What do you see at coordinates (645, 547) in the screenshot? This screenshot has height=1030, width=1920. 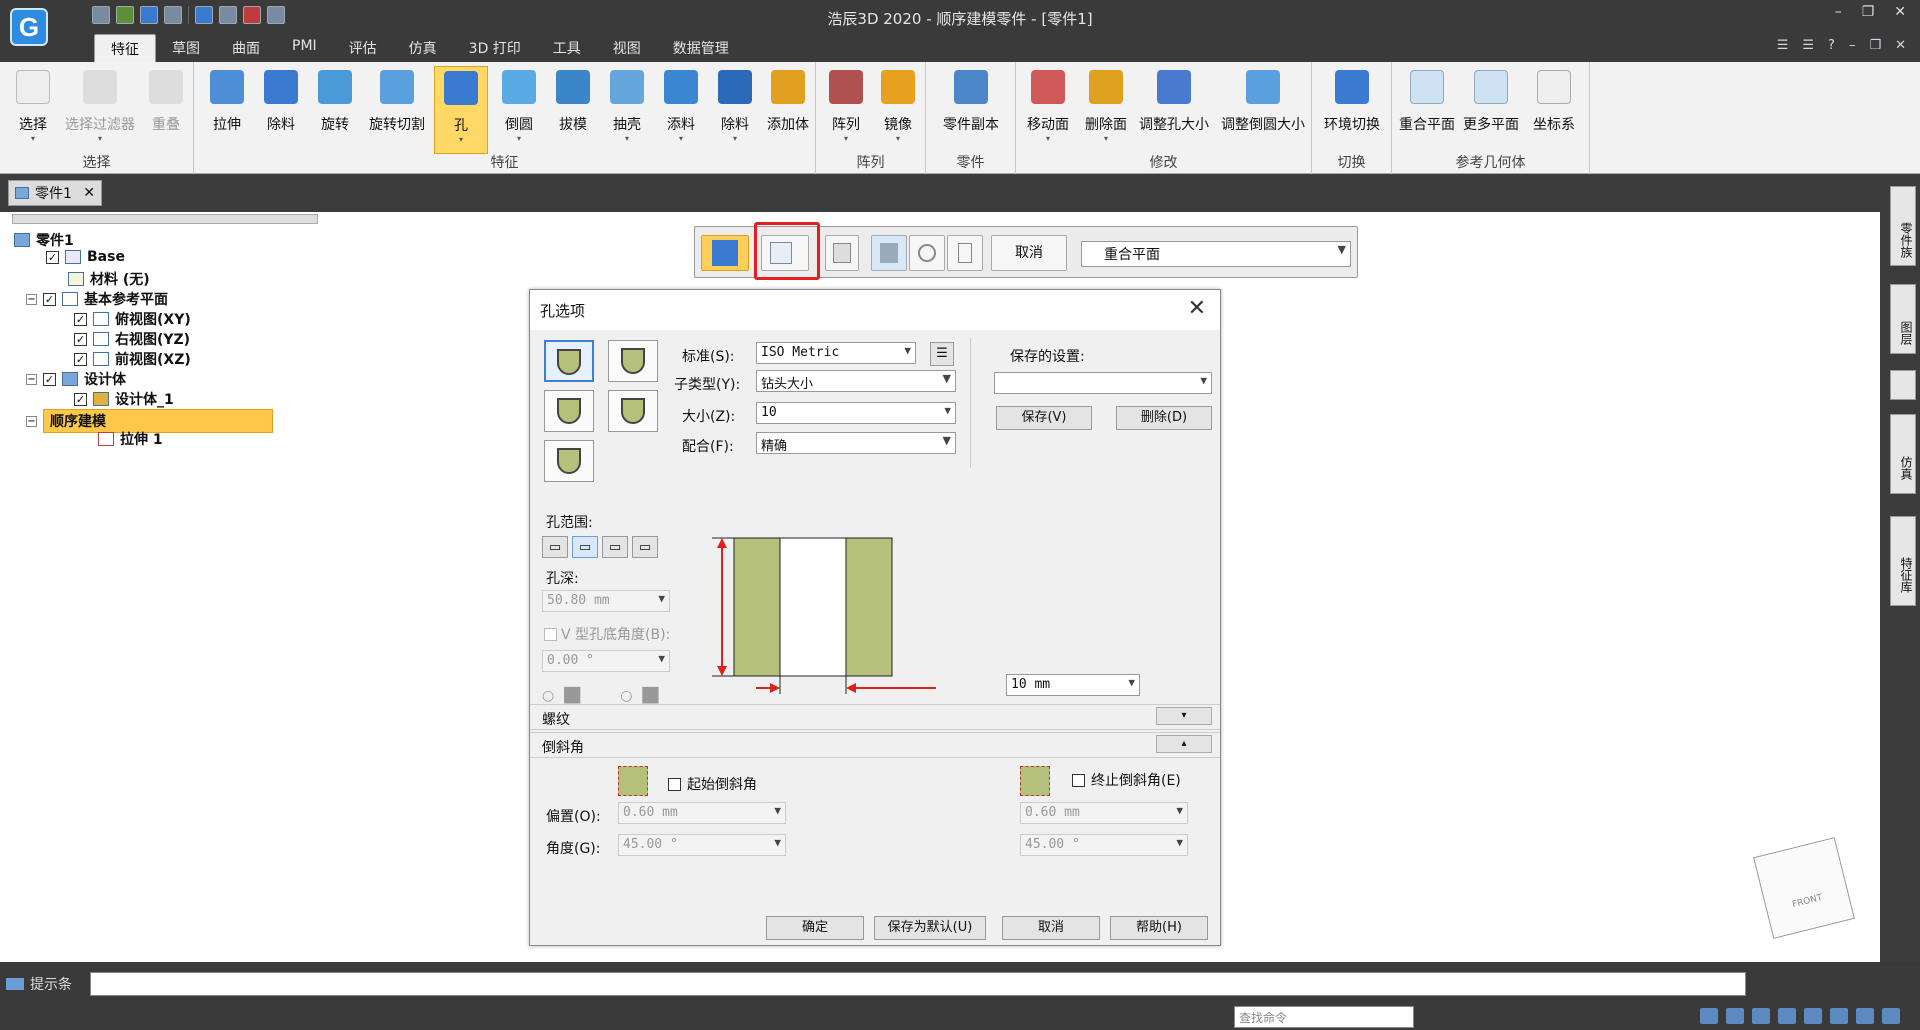 I see `extent-through-all-button: ▭` at bounding box center [645, 547].